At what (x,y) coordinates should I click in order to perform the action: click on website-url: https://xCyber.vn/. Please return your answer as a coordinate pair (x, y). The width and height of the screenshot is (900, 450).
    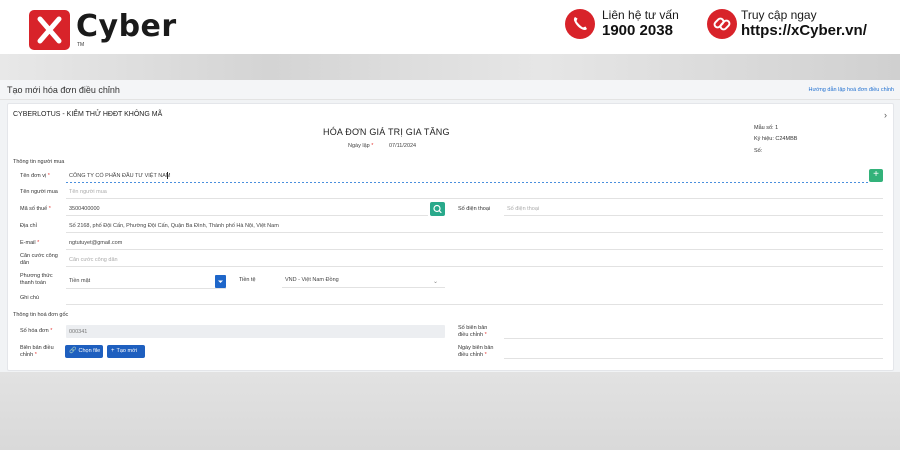
    Looking at the image, I should click on (804, 30).